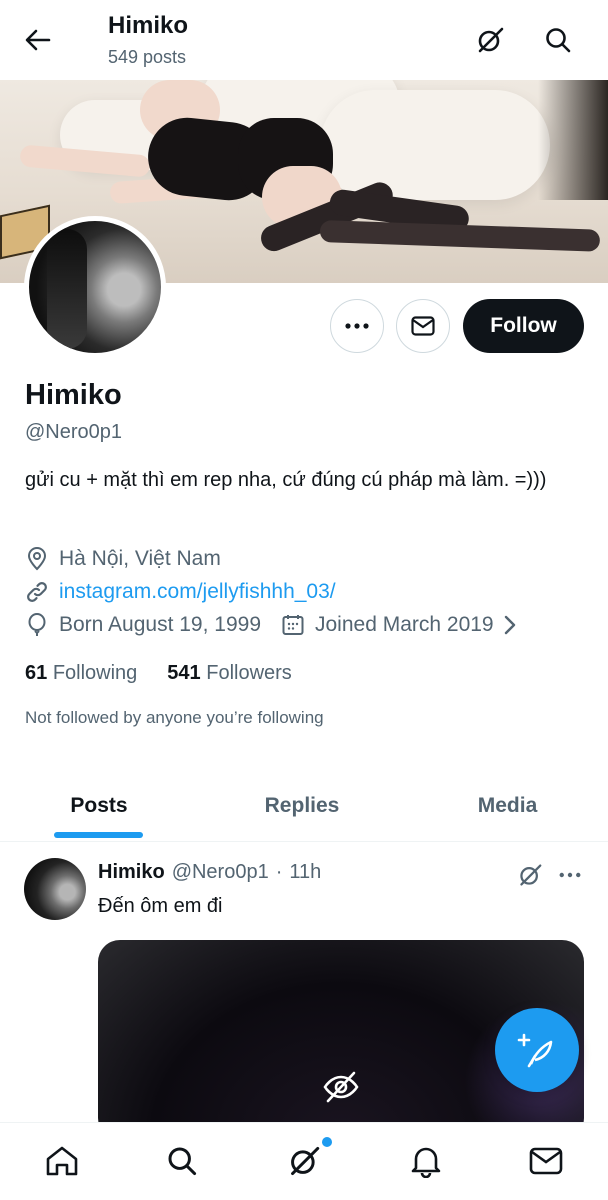  What do you see at coordinates (36, 673) in the screenshot?
I see `following-count: 61` at bounding box center [36, 673].